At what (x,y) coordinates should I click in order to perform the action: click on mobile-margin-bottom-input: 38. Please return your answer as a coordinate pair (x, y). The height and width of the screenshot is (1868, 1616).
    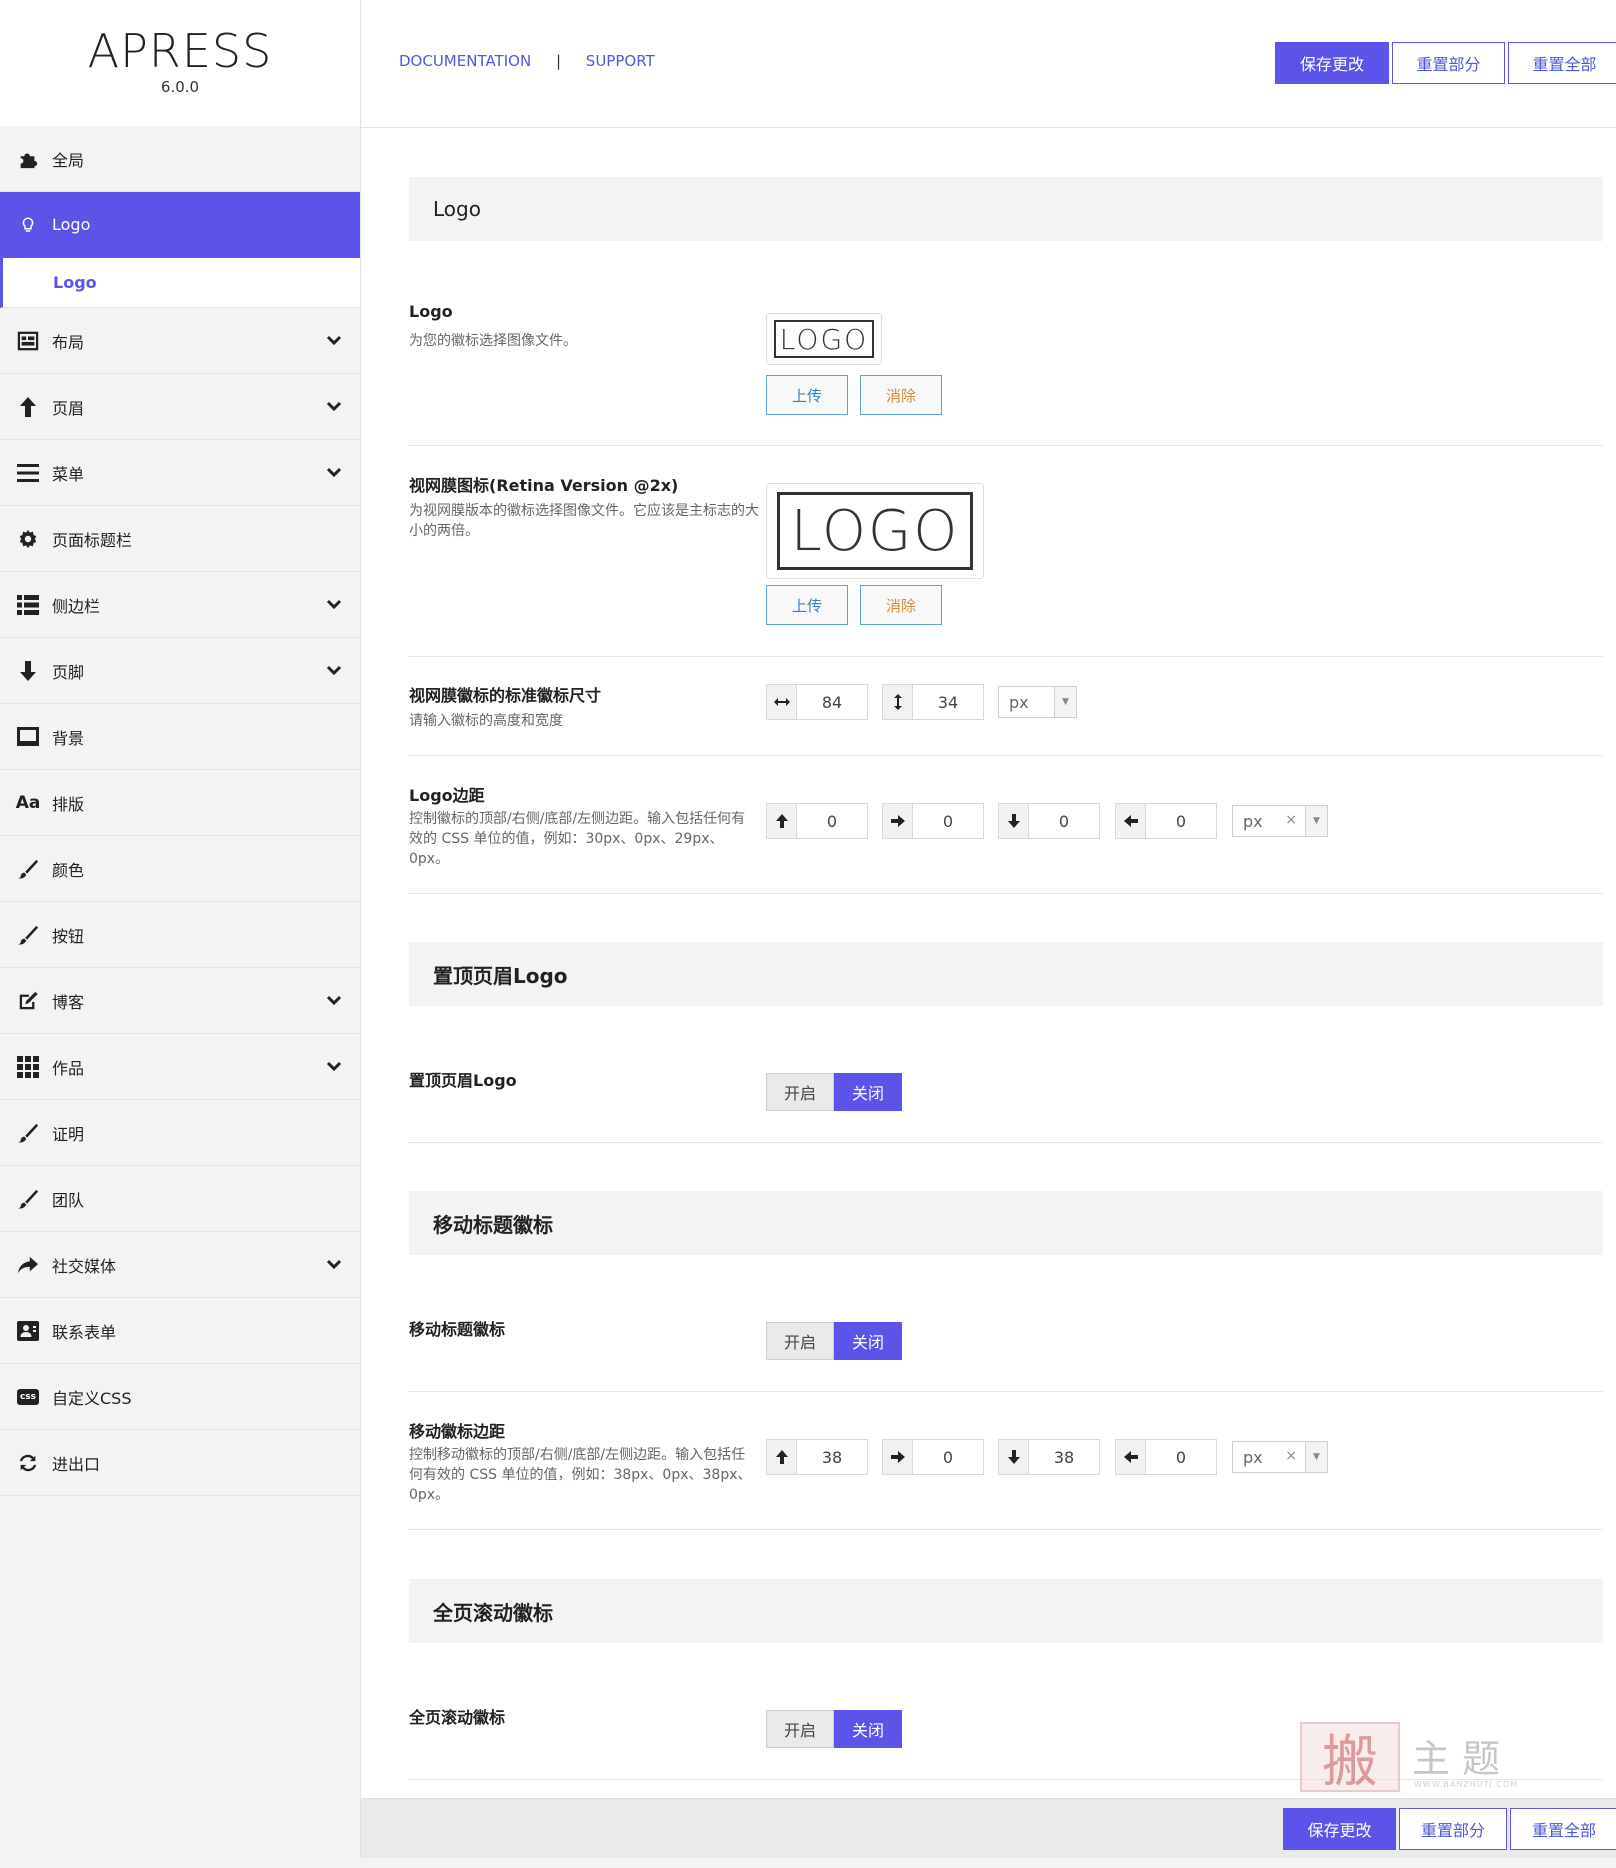
    Looking at the image, I should click on (1064, 1457).